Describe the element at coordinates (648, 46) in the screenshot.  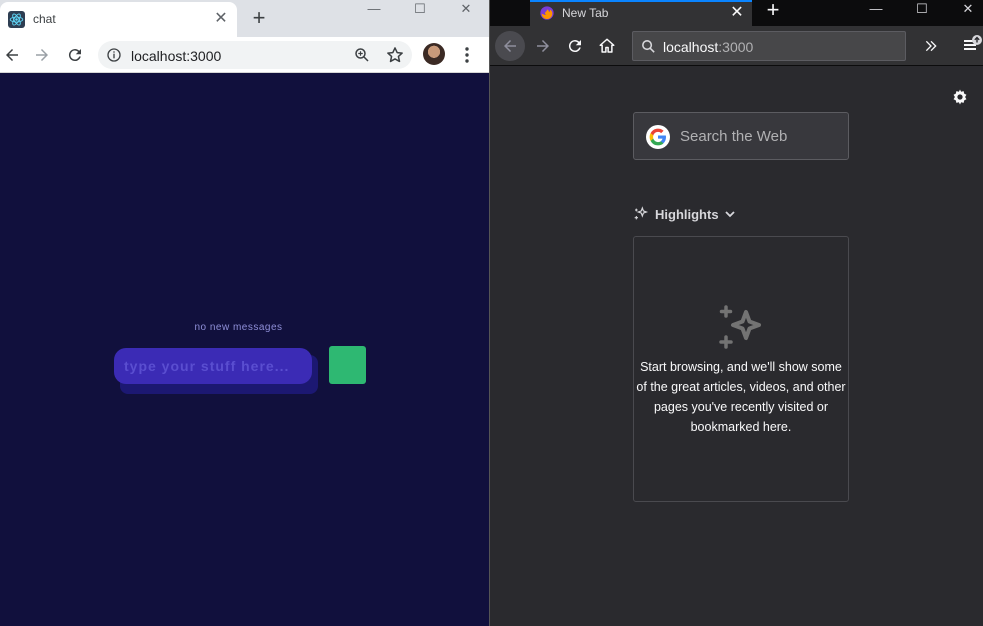
I see `search-icon` at that location.